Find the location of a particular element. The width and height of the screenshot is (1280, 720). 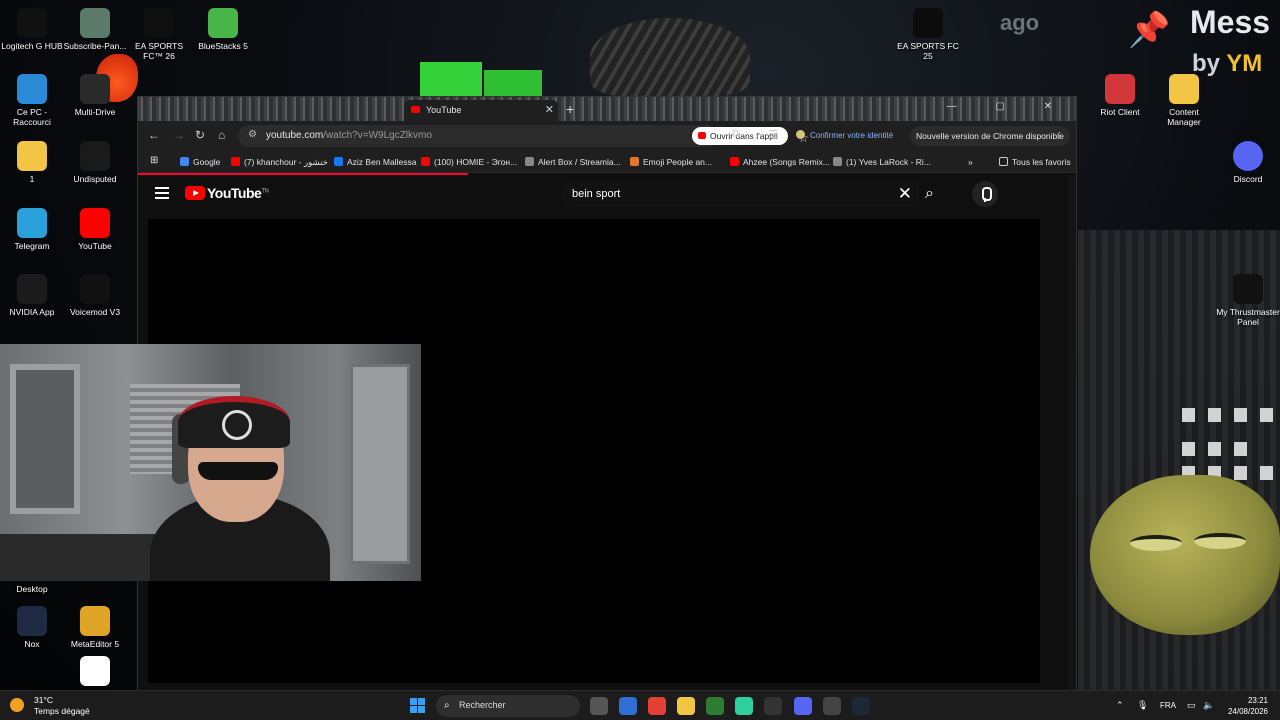

desktop-icon: Ce PC - Raccourci is located at coordinates (32, 100).